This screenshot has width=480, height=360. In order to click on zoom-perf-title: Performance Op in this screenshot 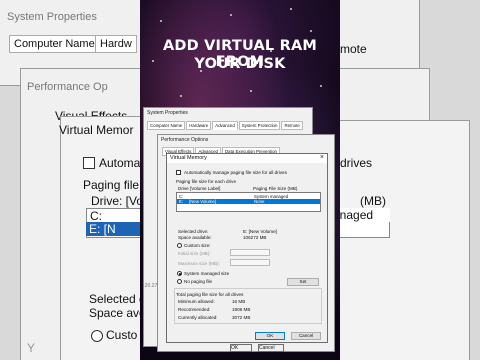, I will do `click(67, 87)`.